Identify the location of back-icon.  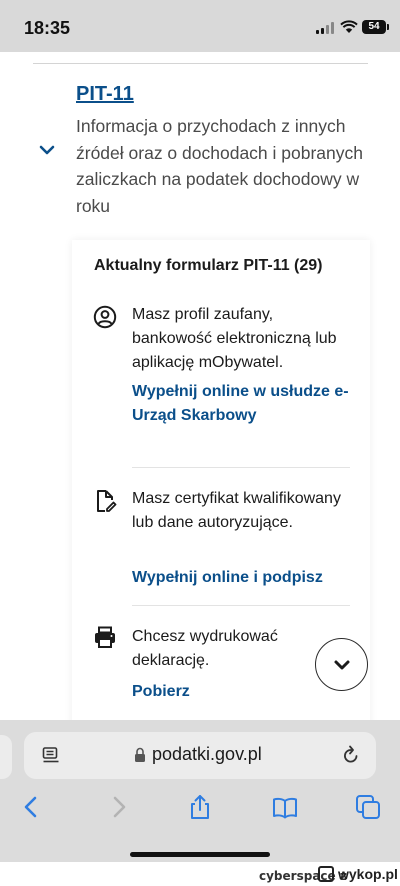
(32, 807).